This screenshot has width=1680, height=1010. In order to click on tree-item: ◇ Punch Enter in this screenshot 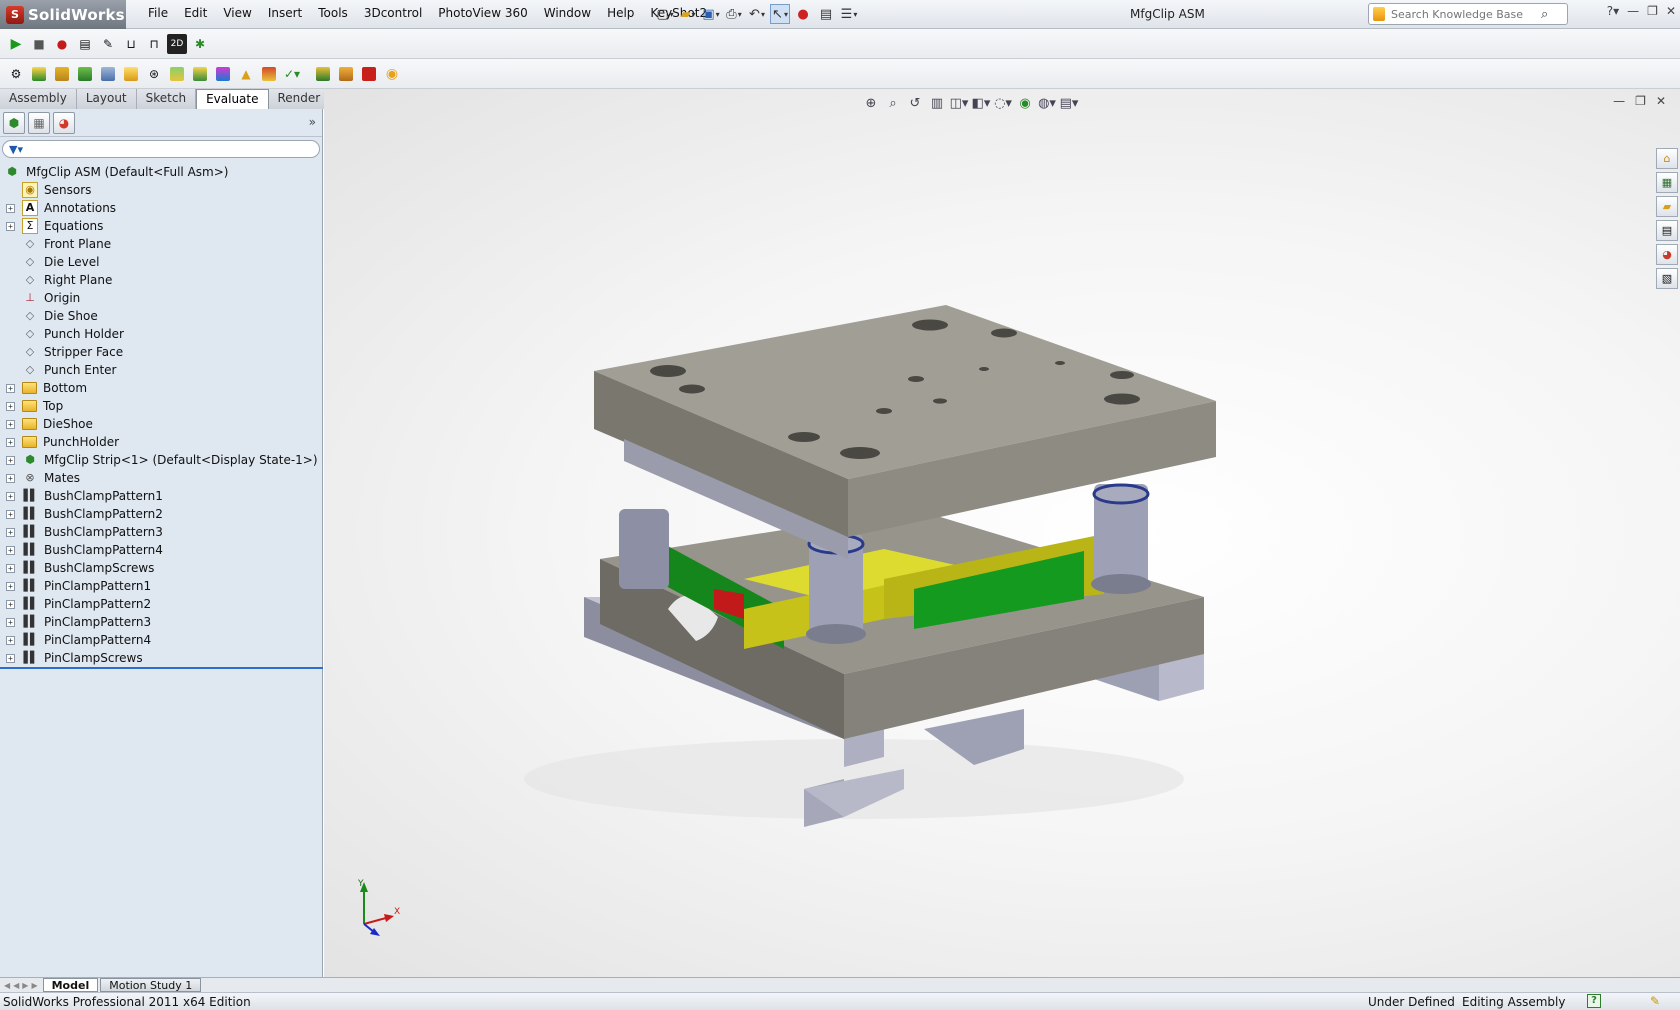, I will do `click(161, 370)`.